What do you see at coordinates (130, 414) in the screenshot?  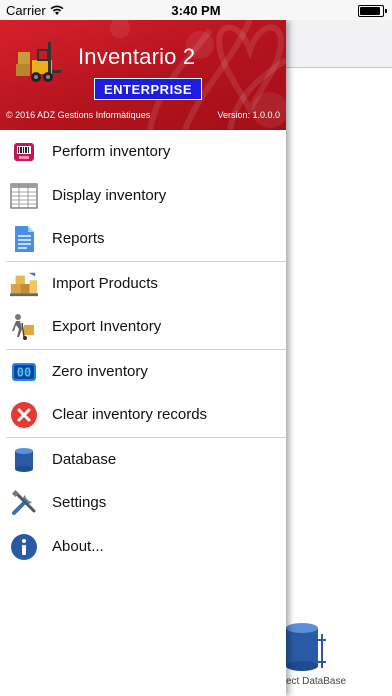 I see `menu-item-label: Clear inventory records` at bounding box center [130, 414].